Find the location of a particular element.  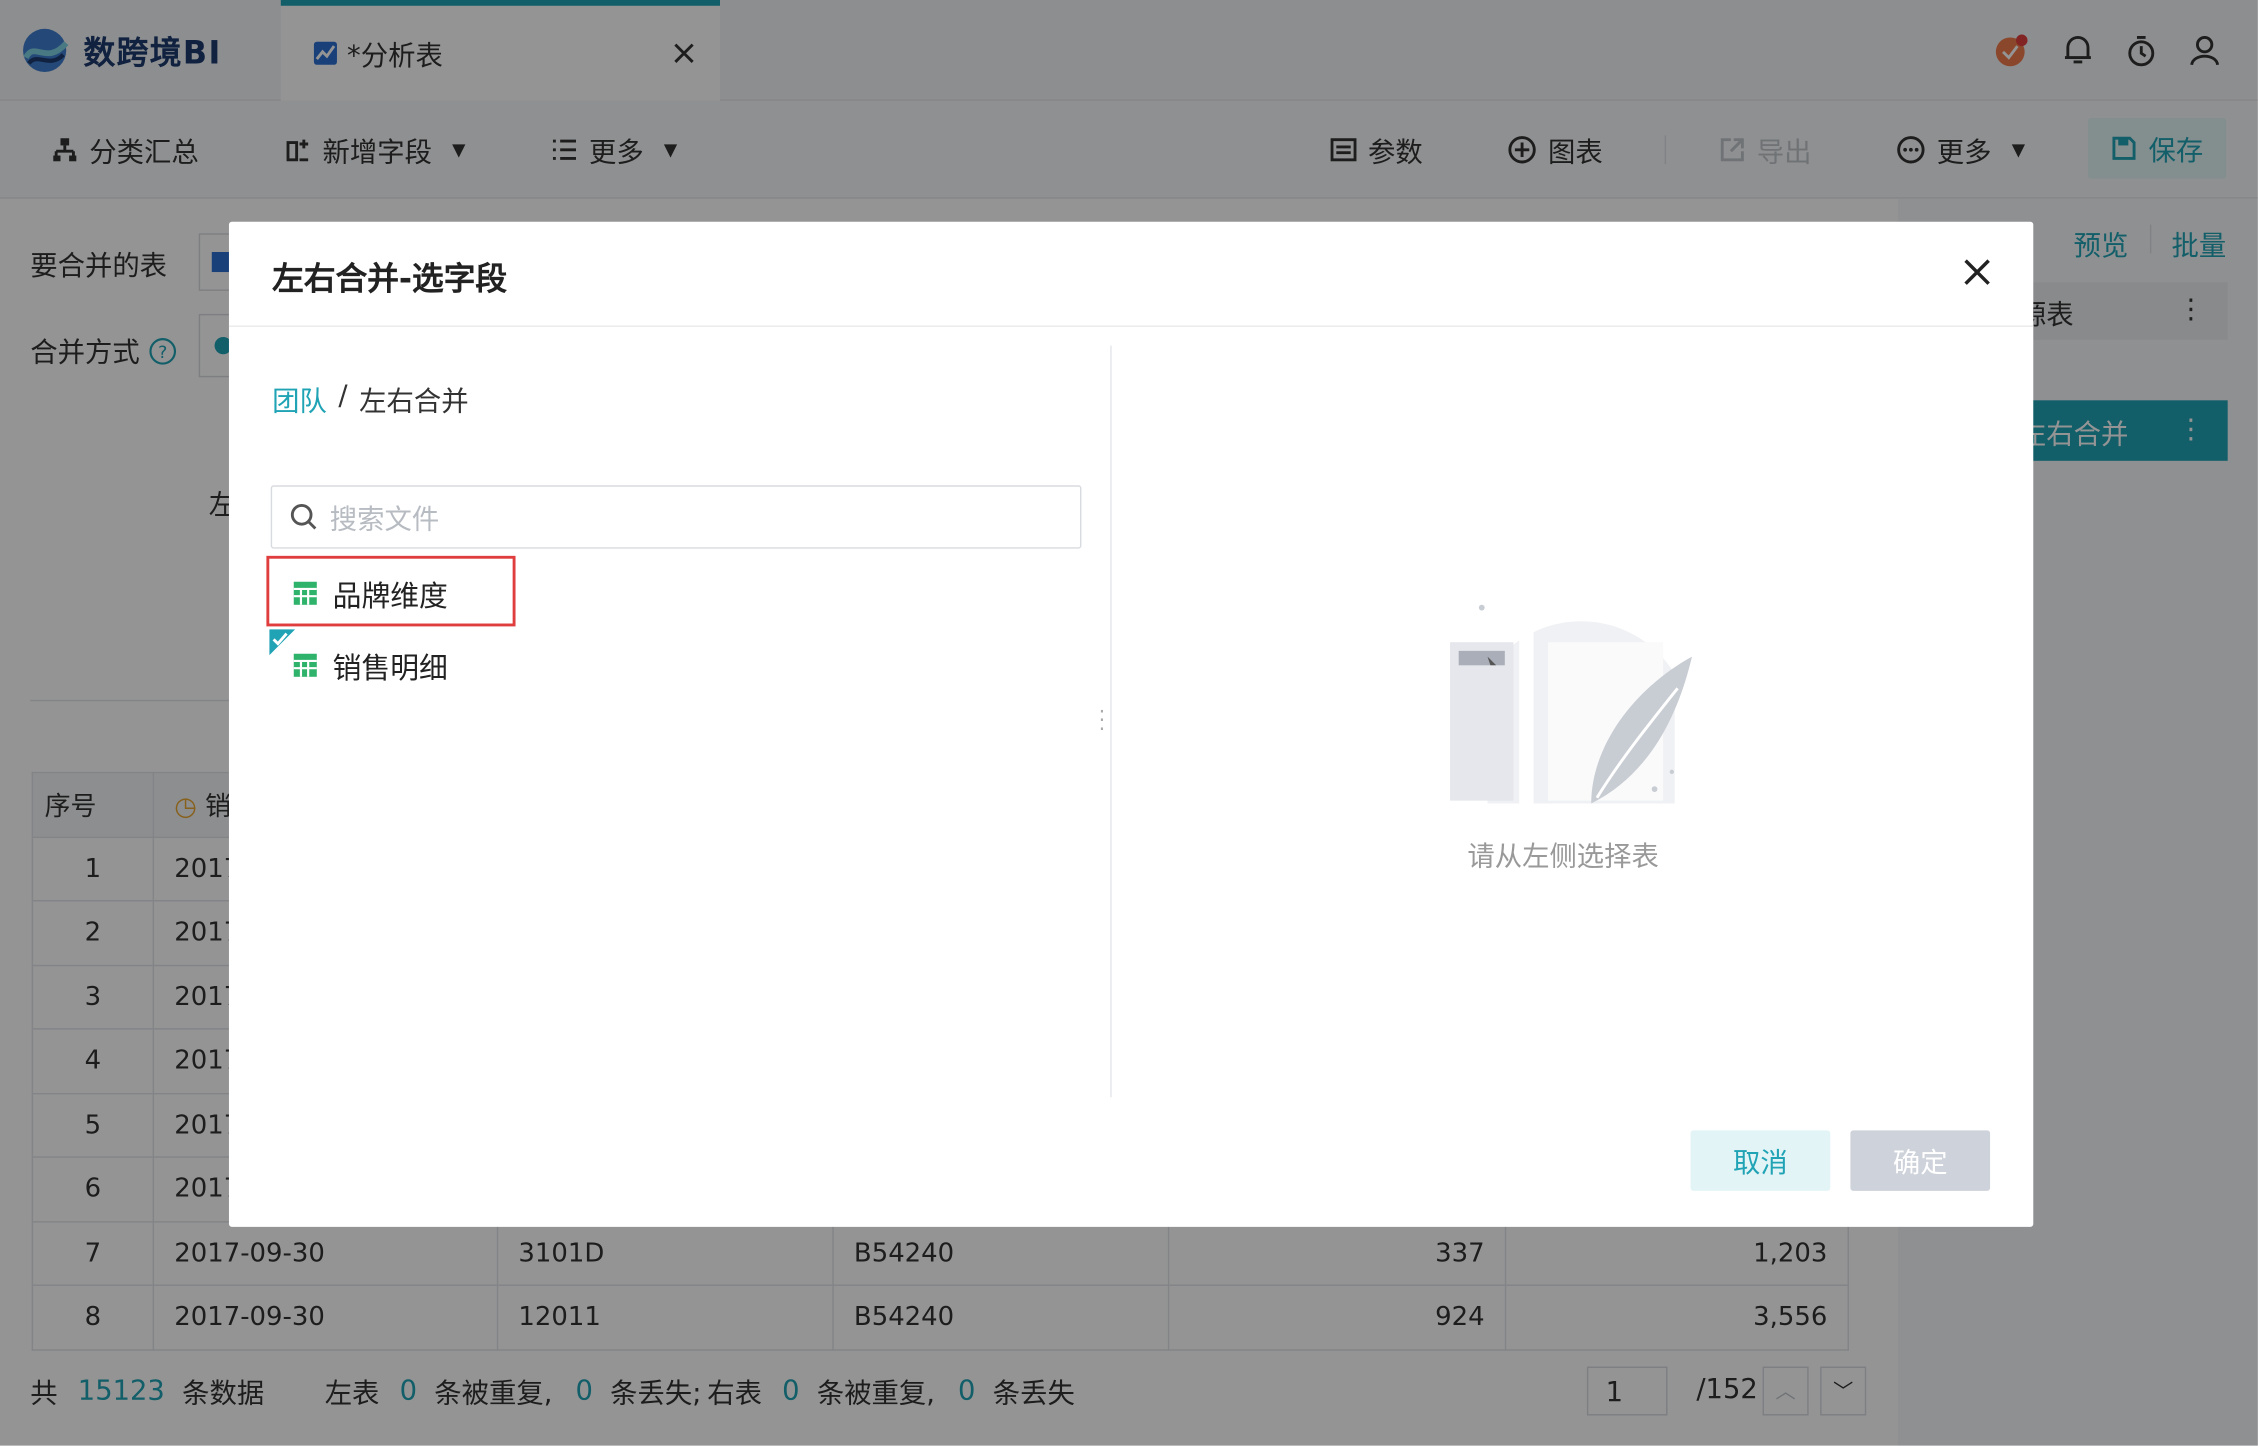

confirm-button: 确定 is located at coordinates (1920, 1160).